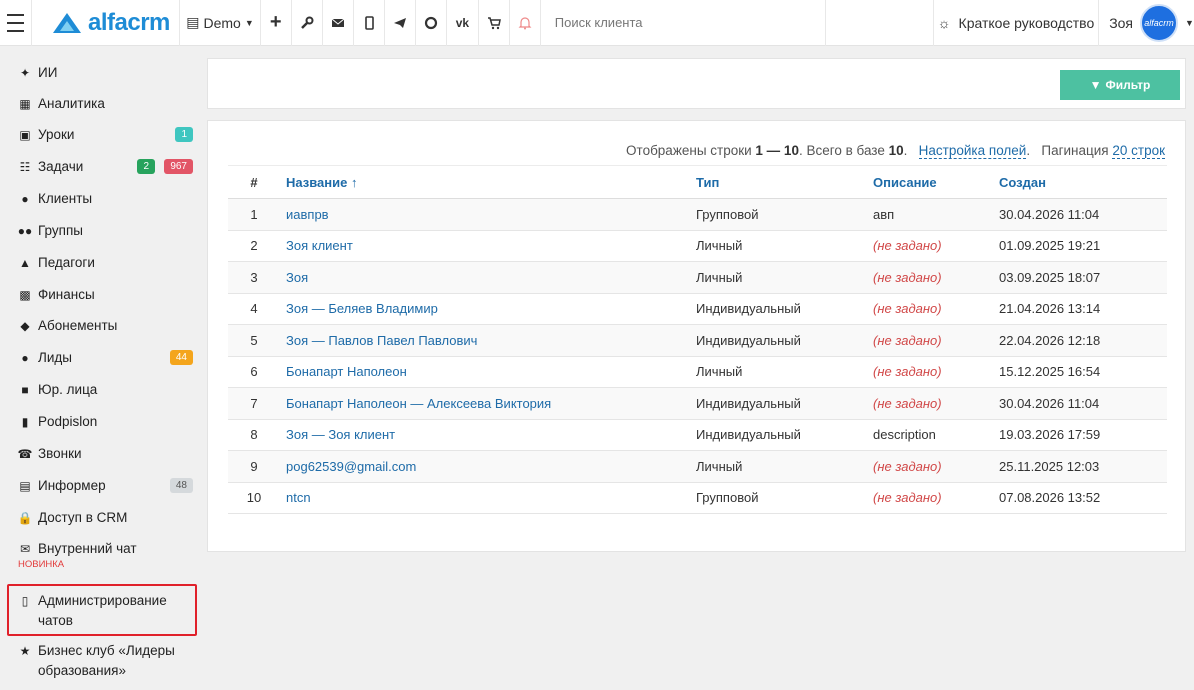 Image resolution: width=1194 pixels, height=690 pixels. What do you see at coordinates (485, 498) in the screenshot?
I see `row-name-link: ntcn` at bounding box center [485, 498].